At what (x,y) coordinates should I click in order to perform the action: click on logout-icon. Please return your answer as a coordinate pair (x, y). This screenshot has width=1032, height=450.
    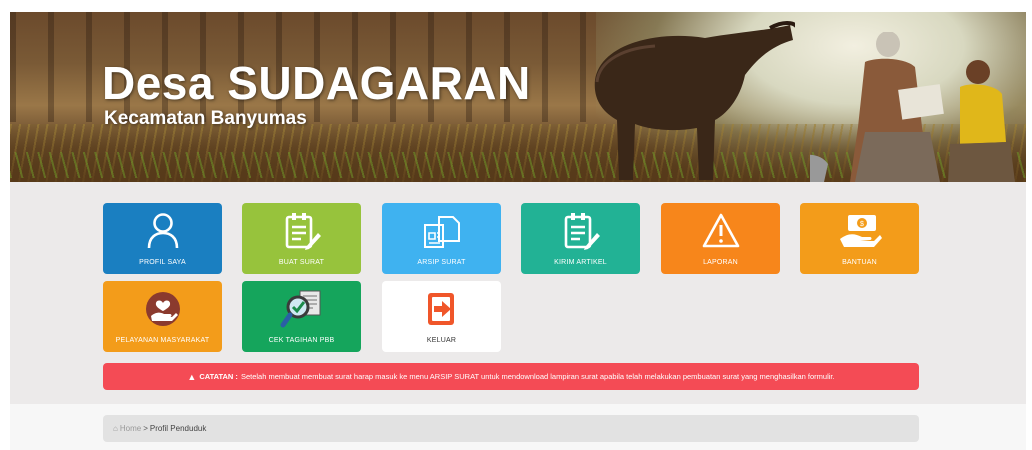
    Looking at the image, I should click on (441, 309).